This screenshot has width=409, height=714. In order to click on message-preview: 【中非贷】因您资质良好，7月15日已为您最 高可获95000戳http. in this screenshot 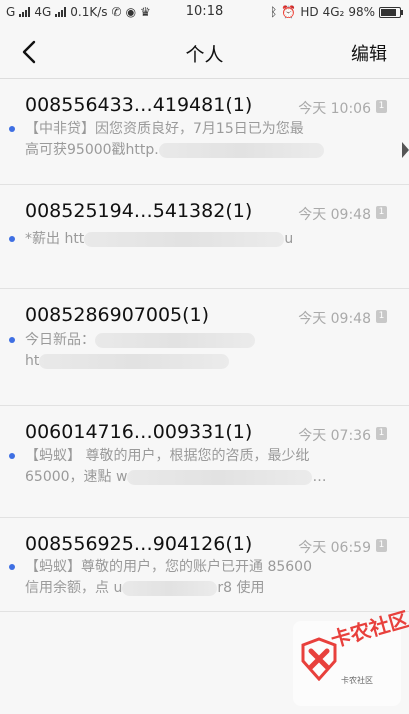, I will do `click(192, 140)`.